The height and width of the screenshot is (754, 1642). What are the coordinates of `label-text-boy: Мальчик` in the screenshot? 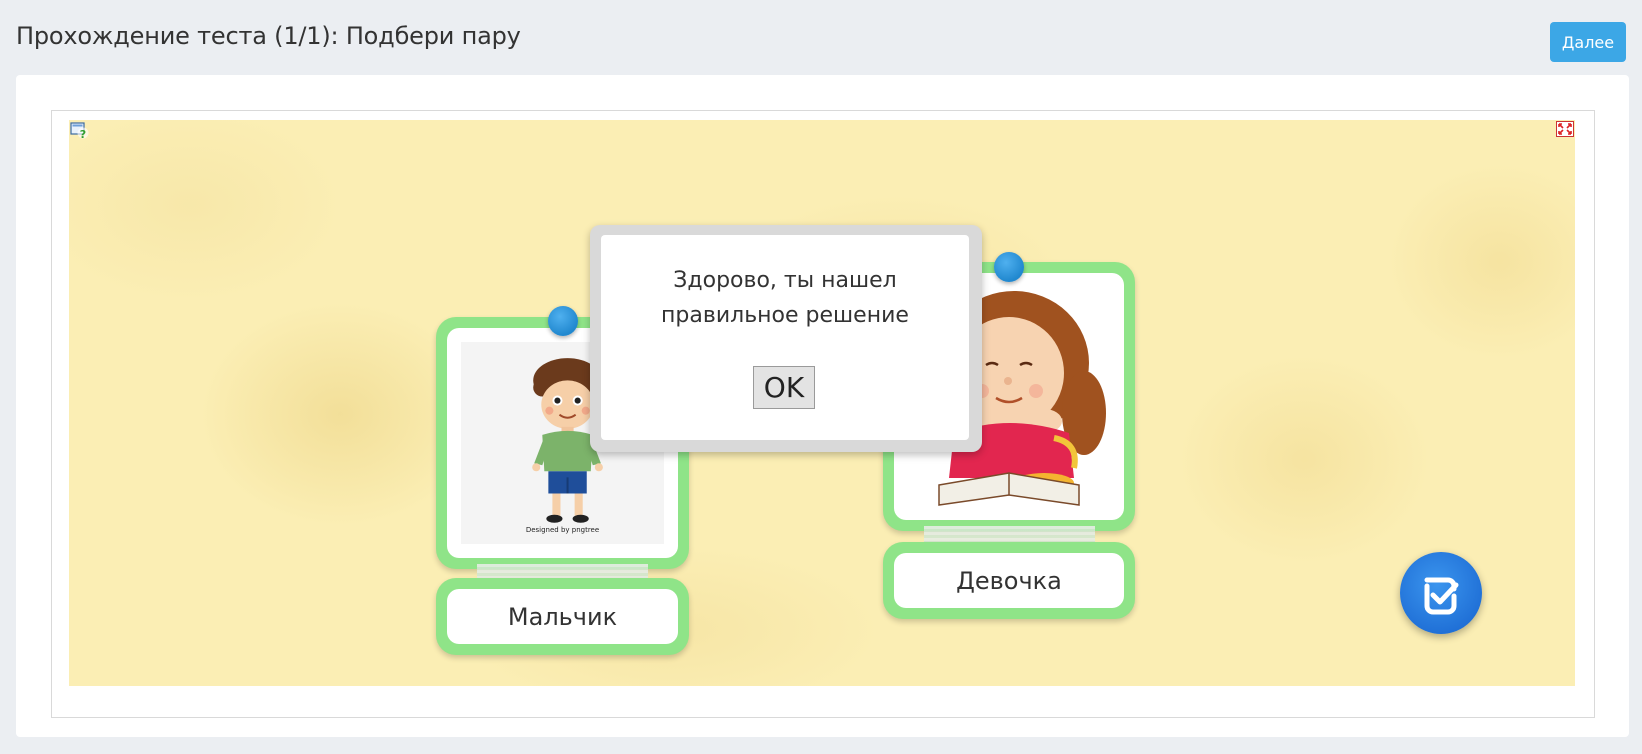 It's located at (562, 616).